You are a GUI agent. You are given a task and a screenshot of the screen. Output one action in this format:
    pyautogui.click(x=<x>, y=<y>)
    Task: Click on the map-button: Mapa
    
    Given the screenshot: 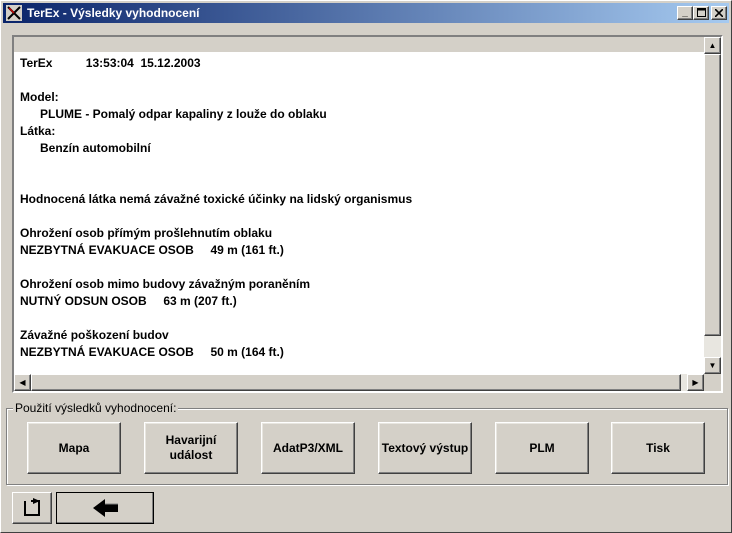 What is the action you would take?
    pyautogui.click(x=74, y=448)
    